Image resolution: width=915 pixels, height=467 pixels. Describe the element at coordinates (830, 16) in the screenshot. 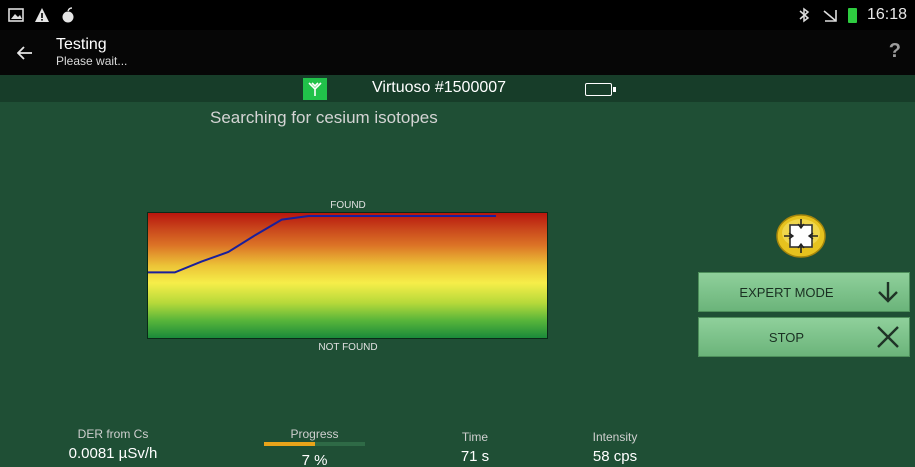

I see `signal-muted-icon` at that location.